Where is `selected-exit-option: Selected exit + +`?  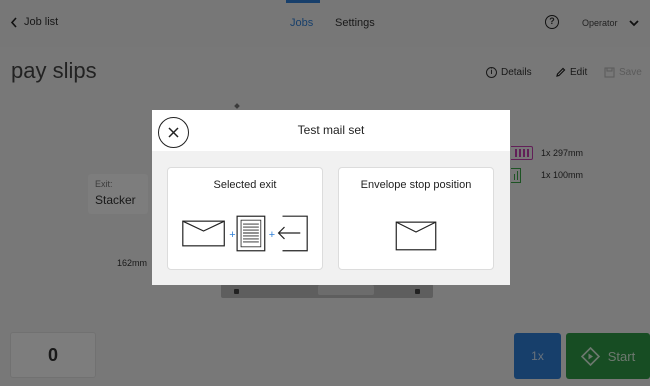 selected-exit-option: Selected exit + + is located at coordinates (245, 218).